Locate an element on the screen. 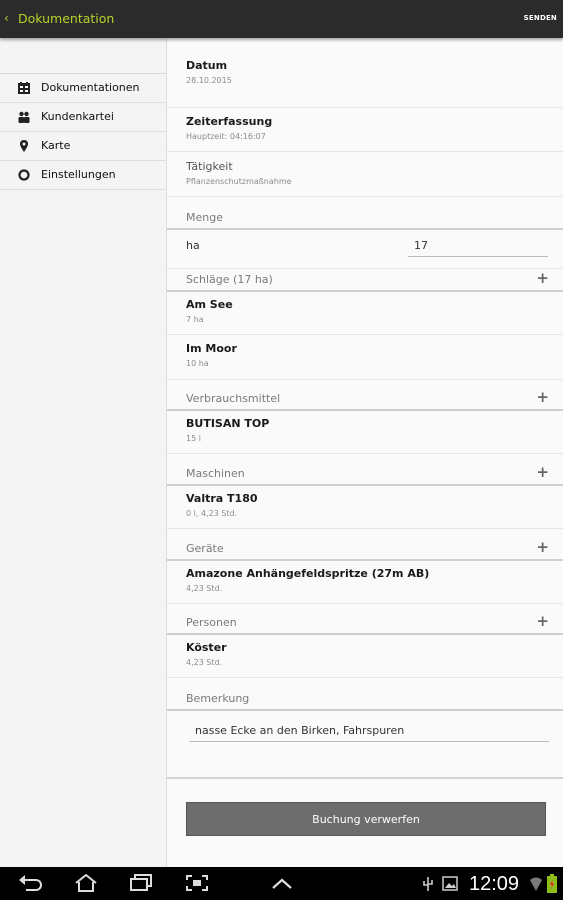  recent-apps-icon is located at coordinates (141, 883).